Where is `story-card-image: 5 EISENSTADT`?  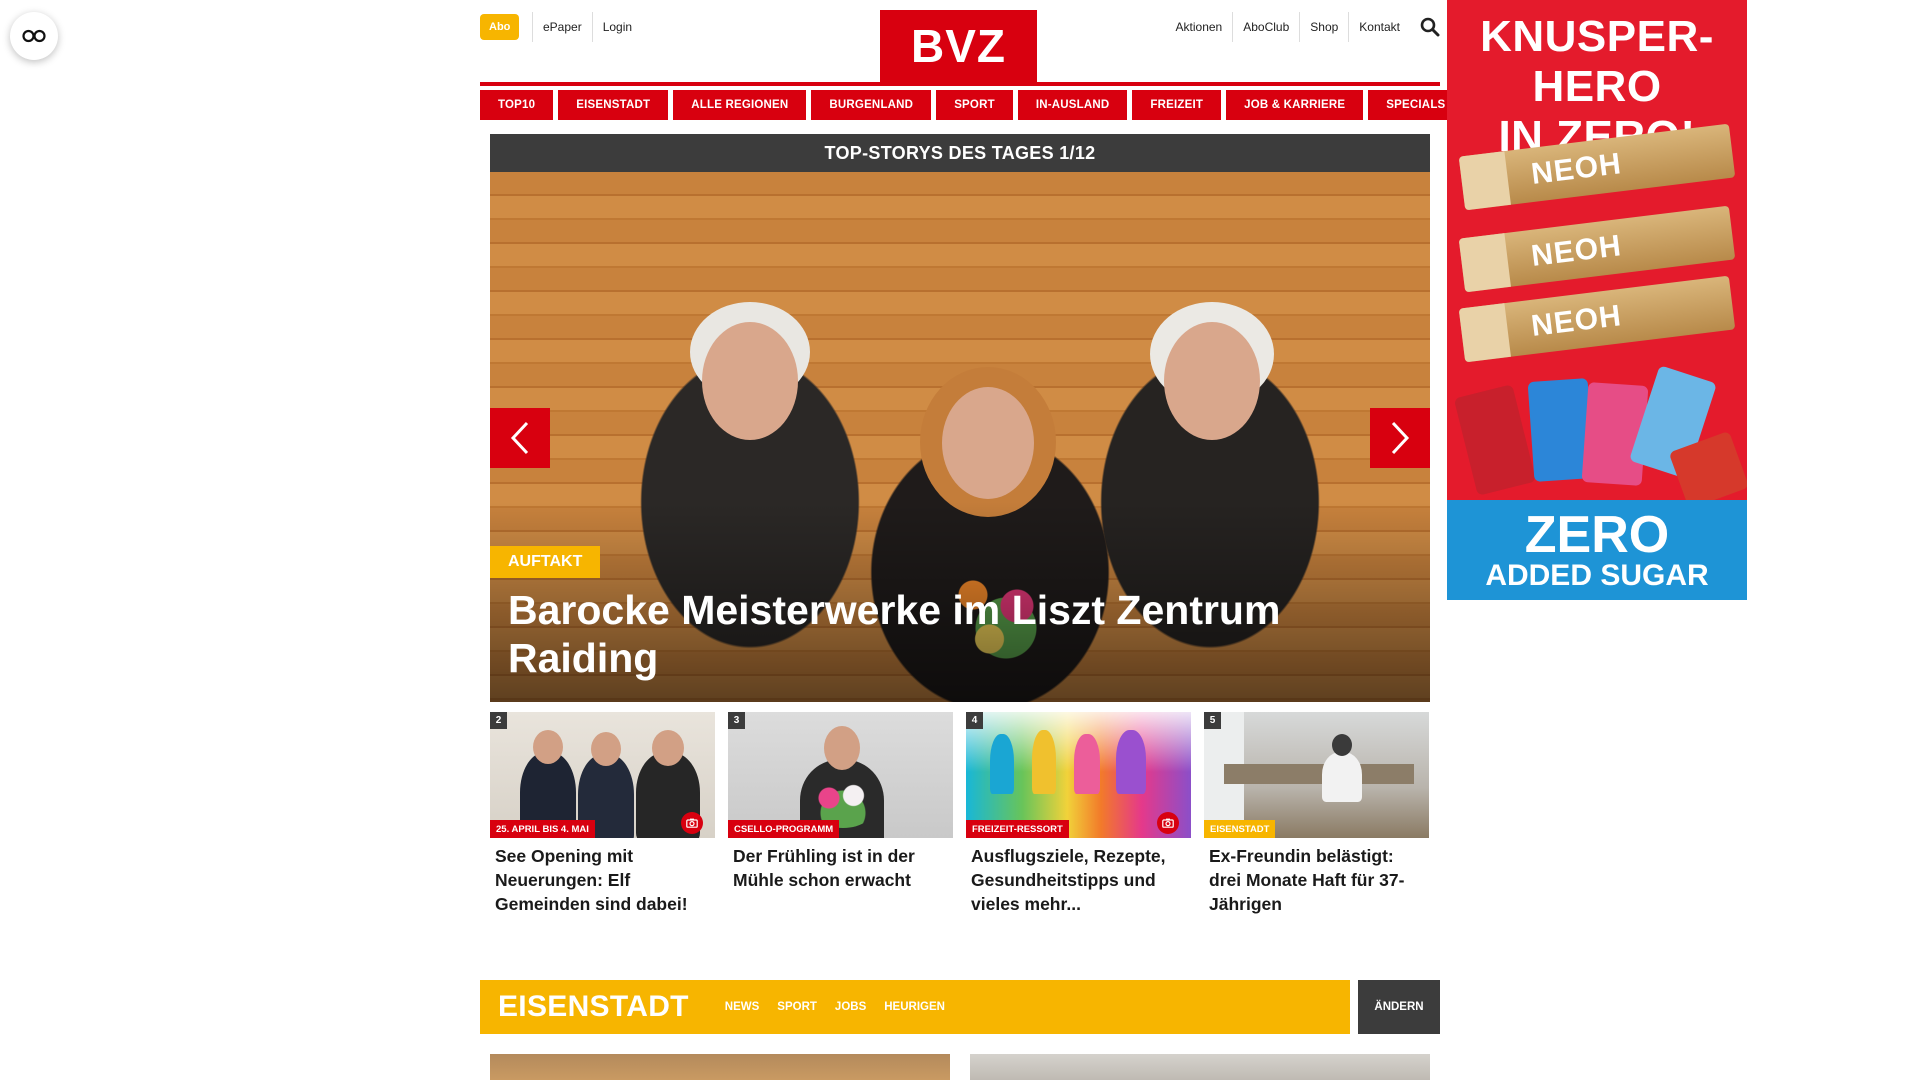 story-card-image: 5 EISENSTADT is located at coordinates (1316, 775).